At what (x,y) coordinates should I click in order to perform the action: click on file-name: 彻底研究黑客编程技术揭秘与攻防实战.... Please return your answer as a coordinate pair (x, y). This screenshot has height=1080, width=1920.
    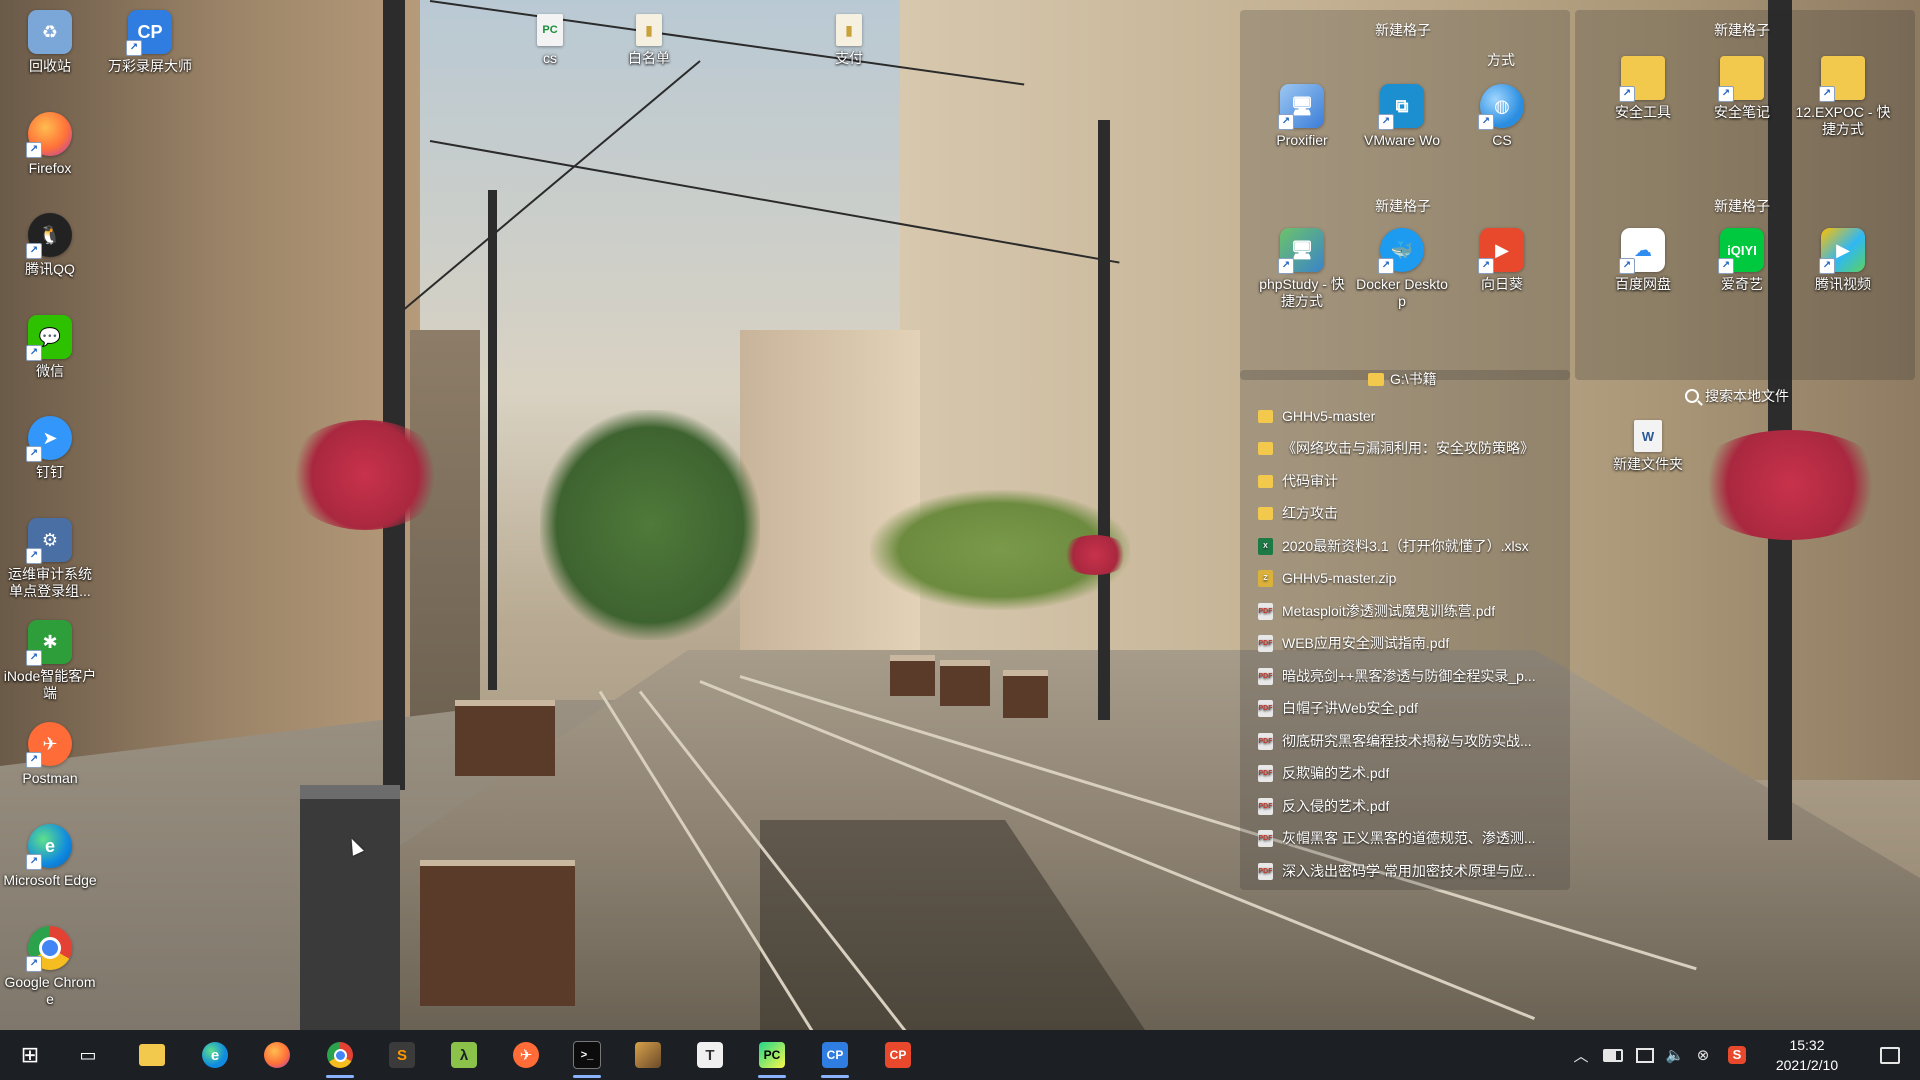
    Looking at the image, I should click on (1407, 741).